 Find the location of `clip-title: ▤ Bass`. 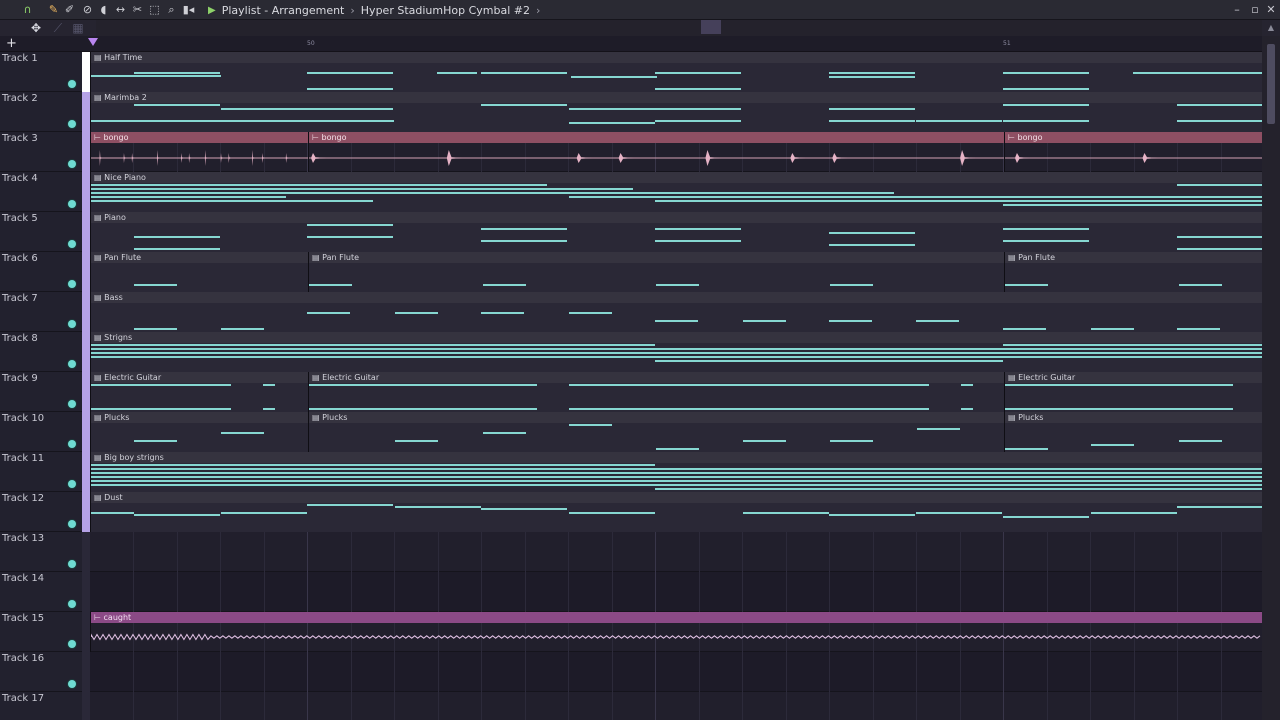

clip-title: ▤ Bass is located at coordinates (676, 297).